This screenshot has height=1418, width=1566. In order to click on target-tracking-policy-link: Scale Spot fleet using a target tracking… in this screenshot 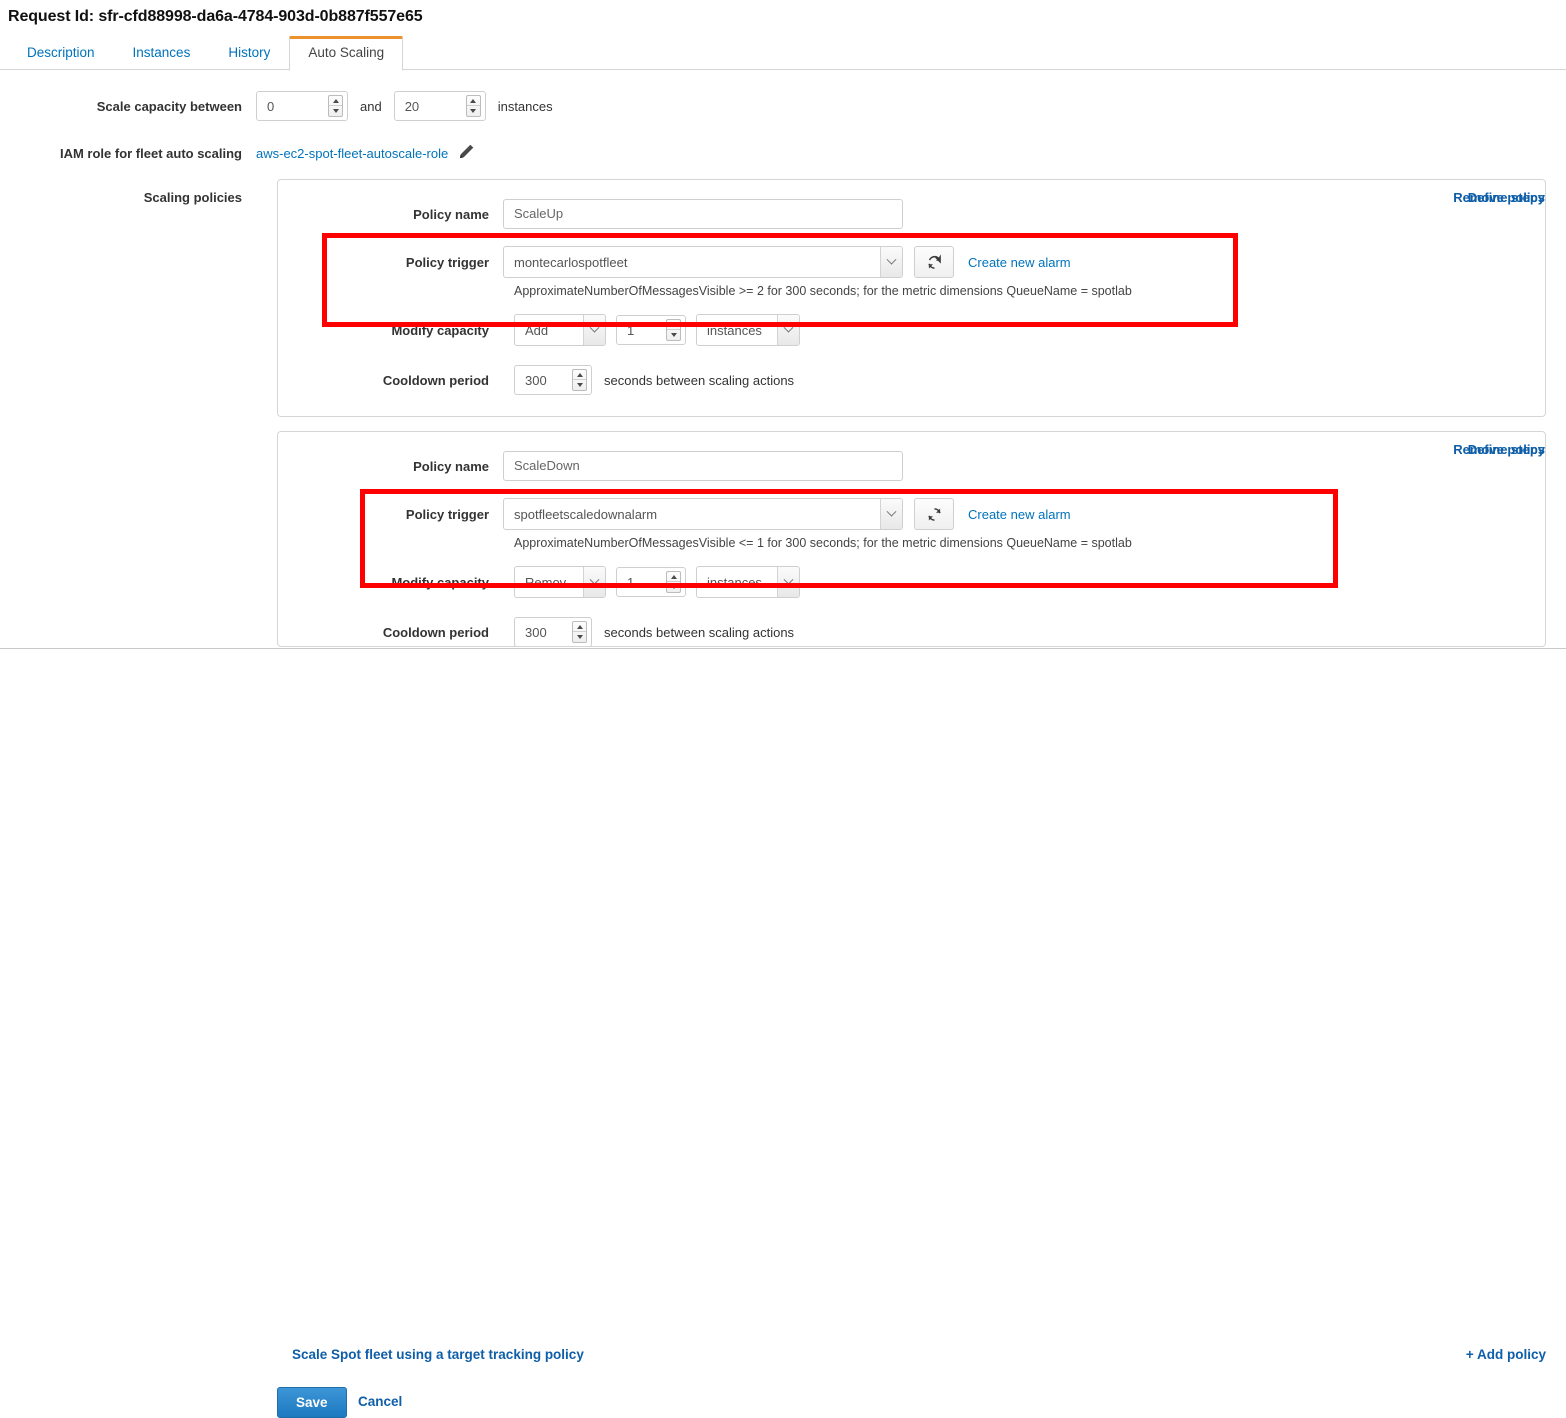, I will do `click(438, 1354)`.